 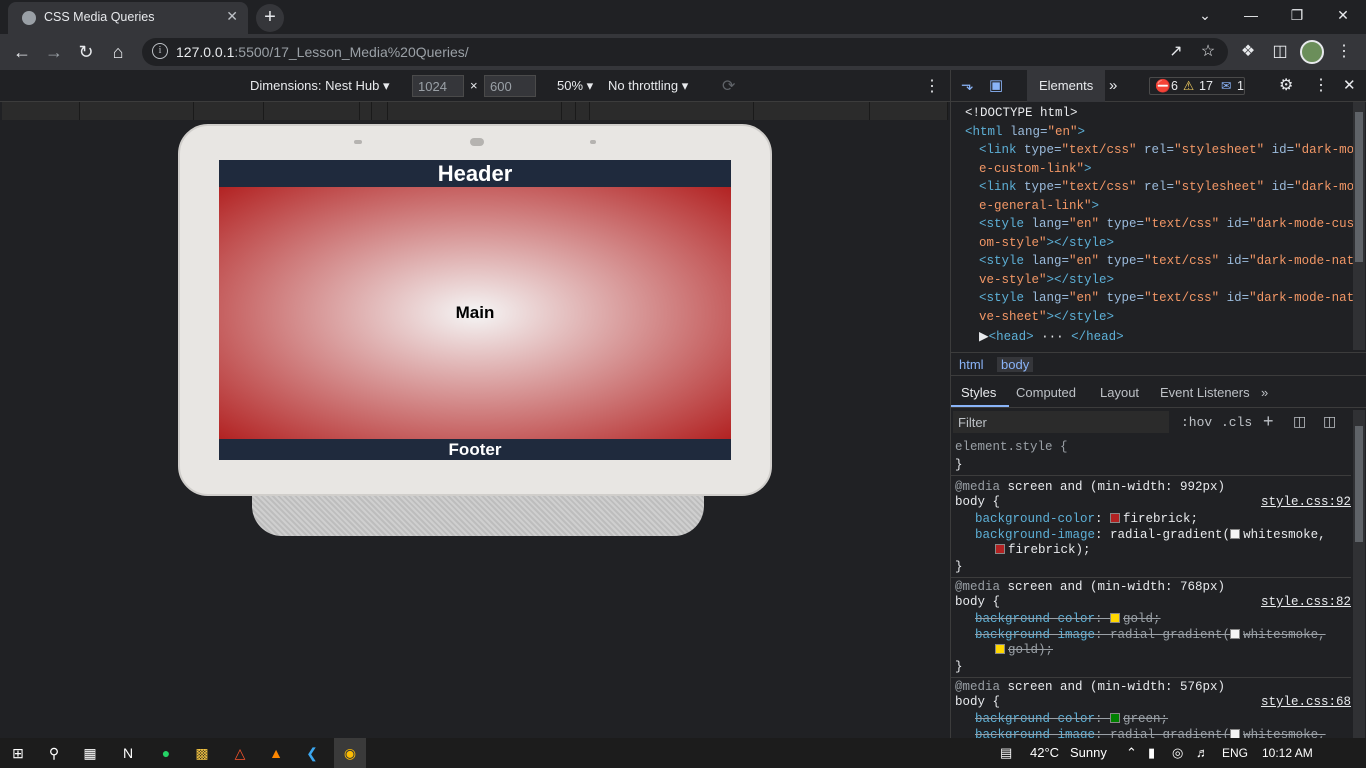 I want to click on dom-node-line: e-general-link">, so click(x=1039, y=206).